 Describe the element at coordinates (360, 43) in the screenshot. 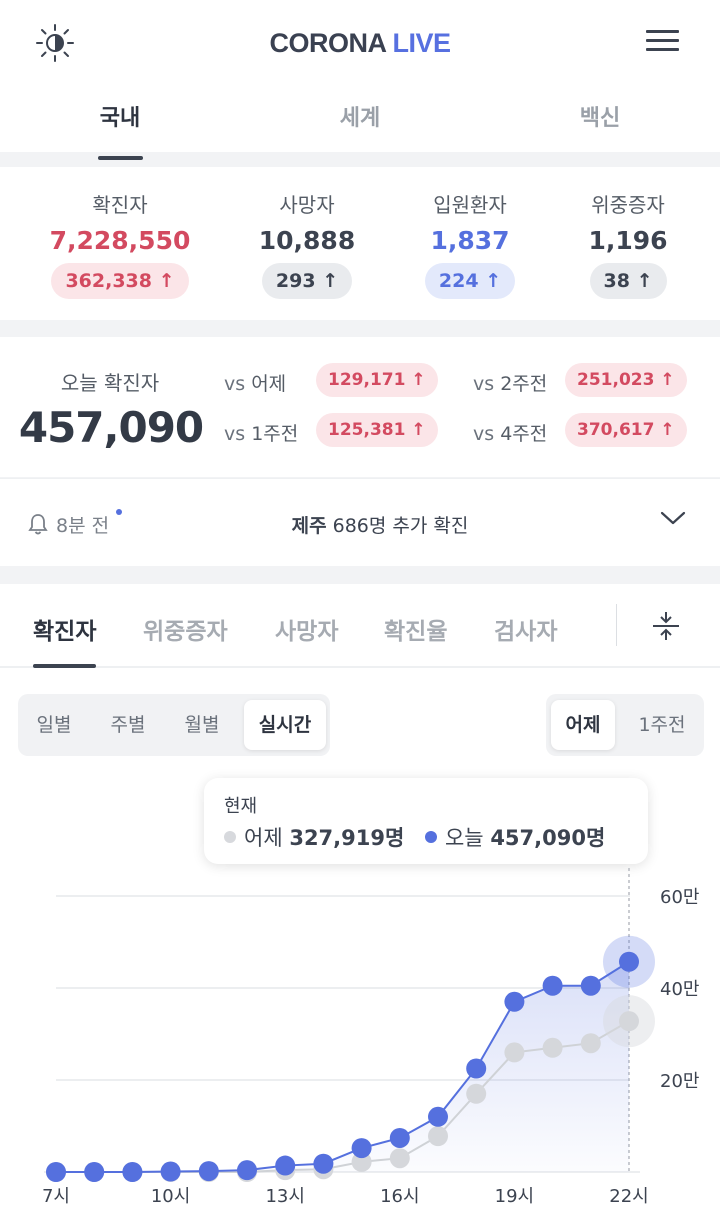

I see `app-logo: CORONA LIVE` at that location.